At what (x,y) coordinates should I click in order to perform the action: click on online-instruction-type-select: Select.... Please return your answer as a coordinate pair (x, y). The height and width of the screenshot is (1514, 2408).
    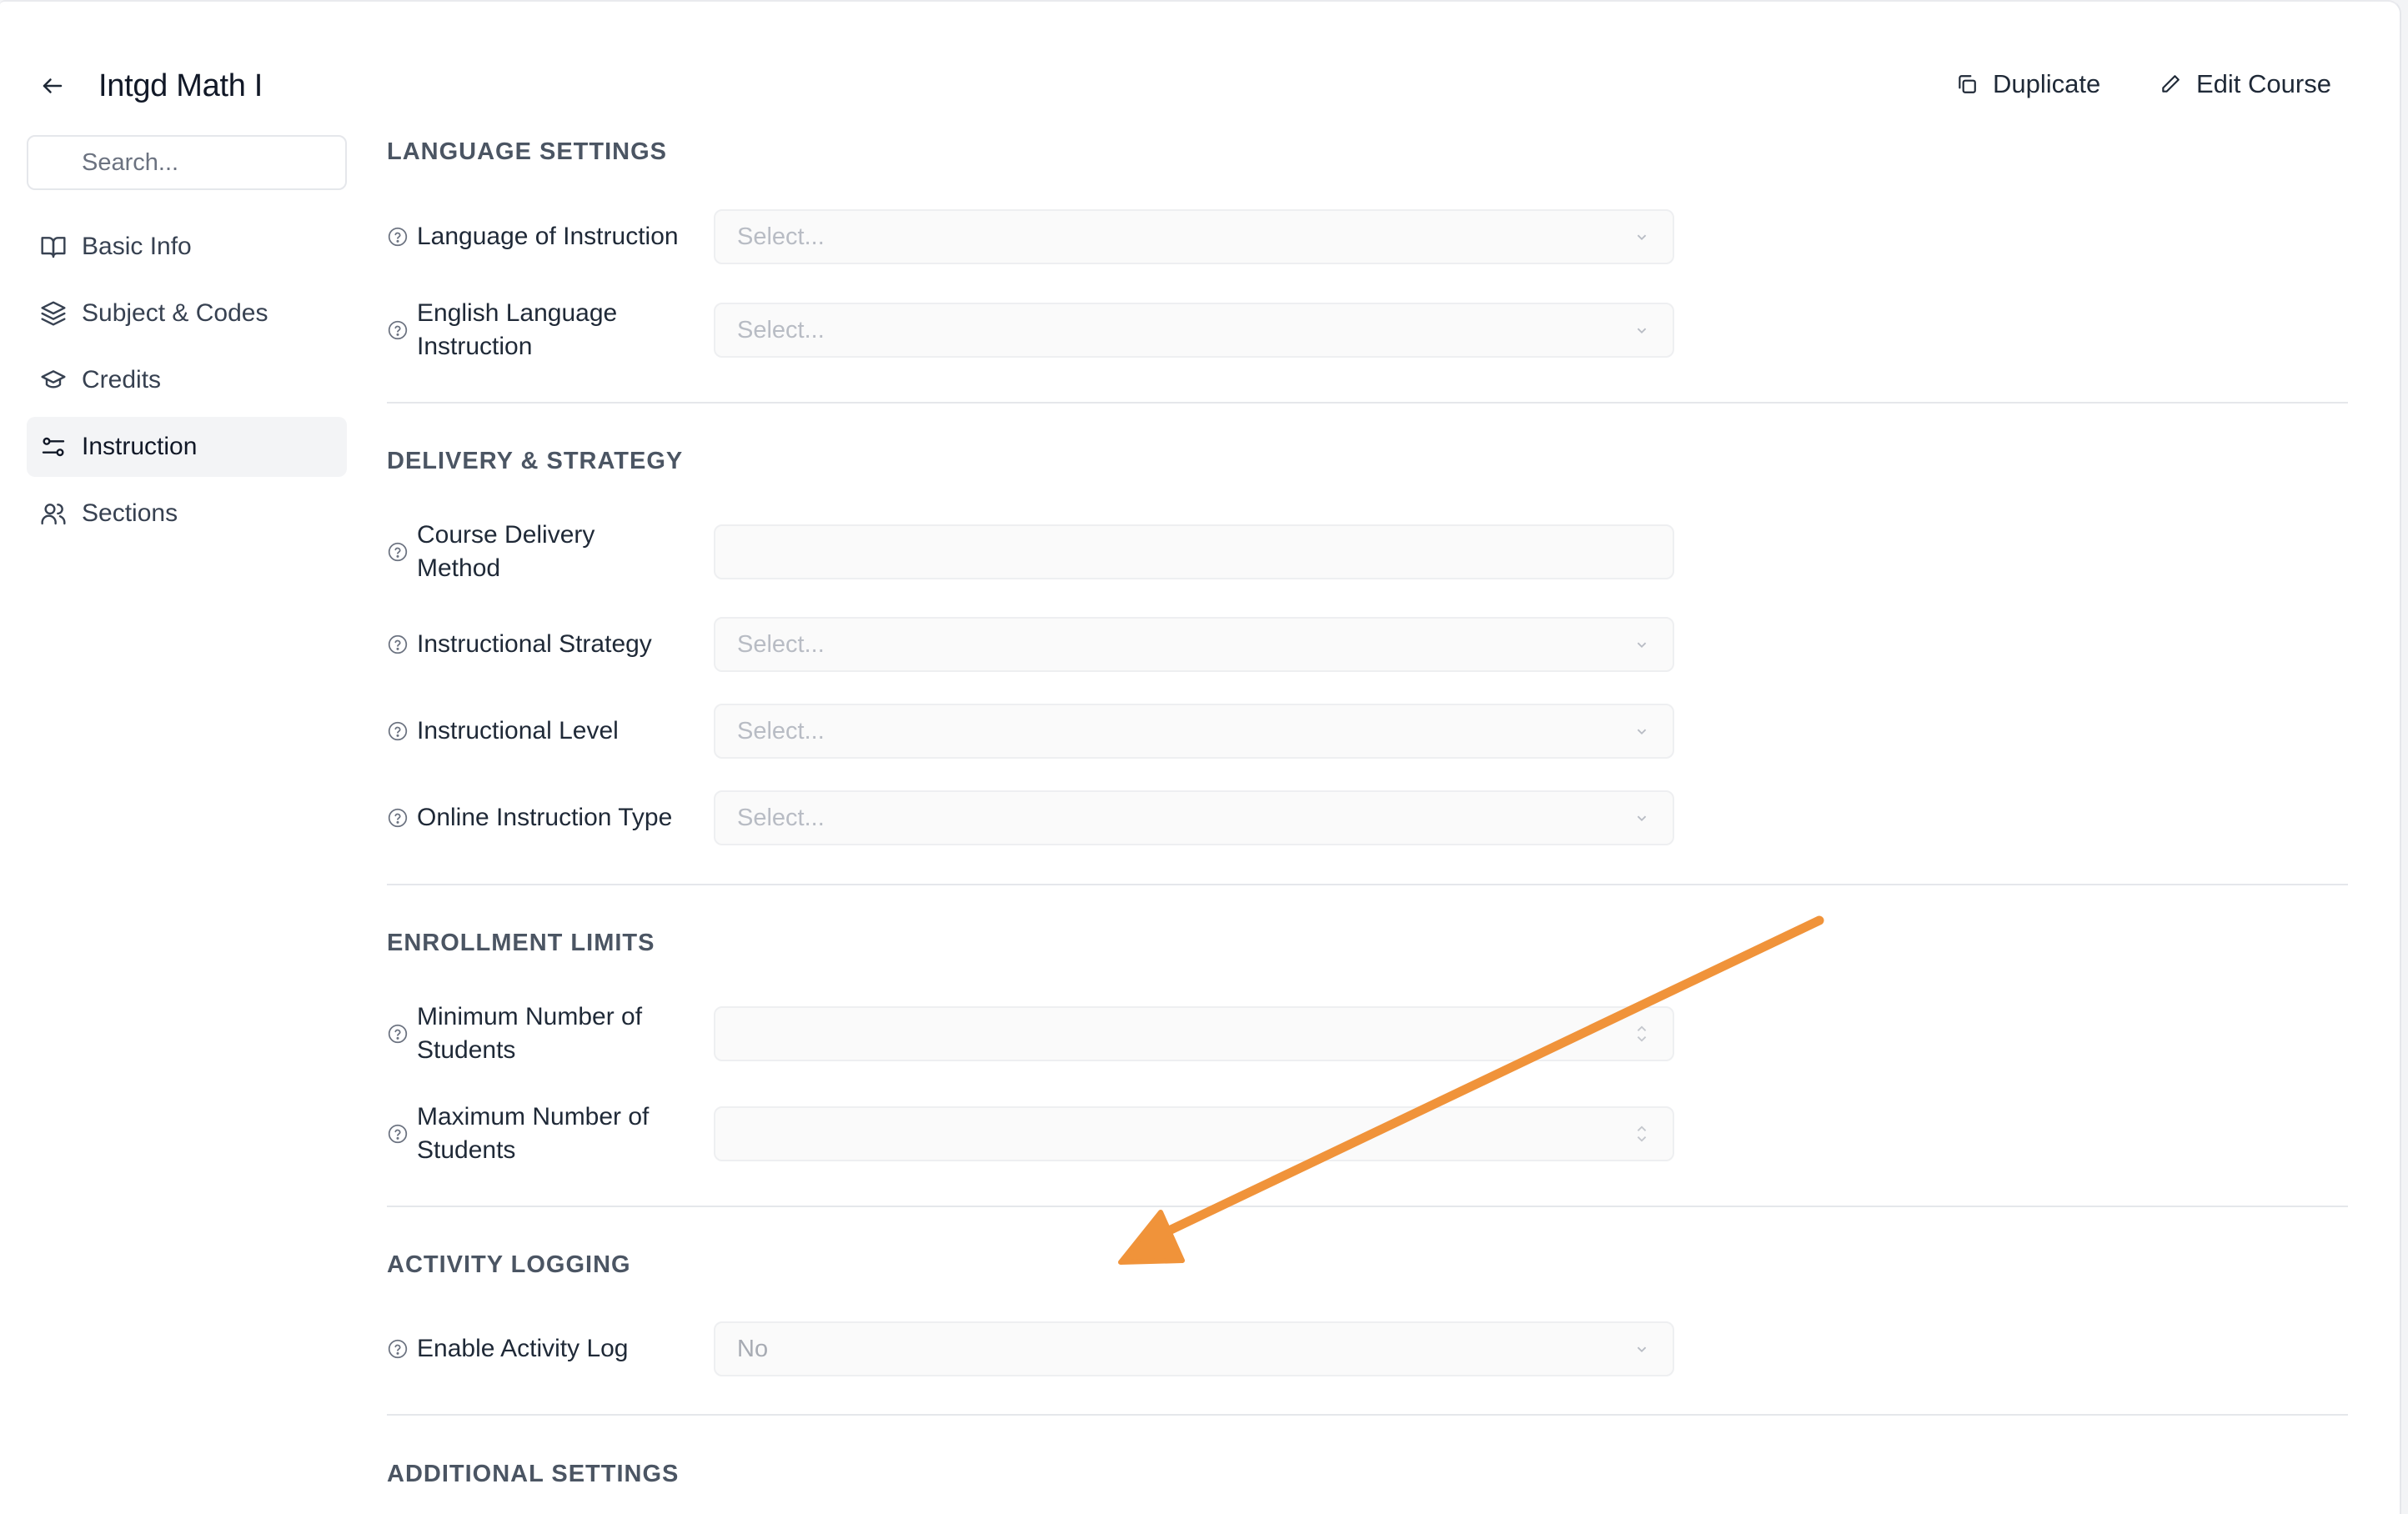
    Looking at the image, I should click on (1194, 817).